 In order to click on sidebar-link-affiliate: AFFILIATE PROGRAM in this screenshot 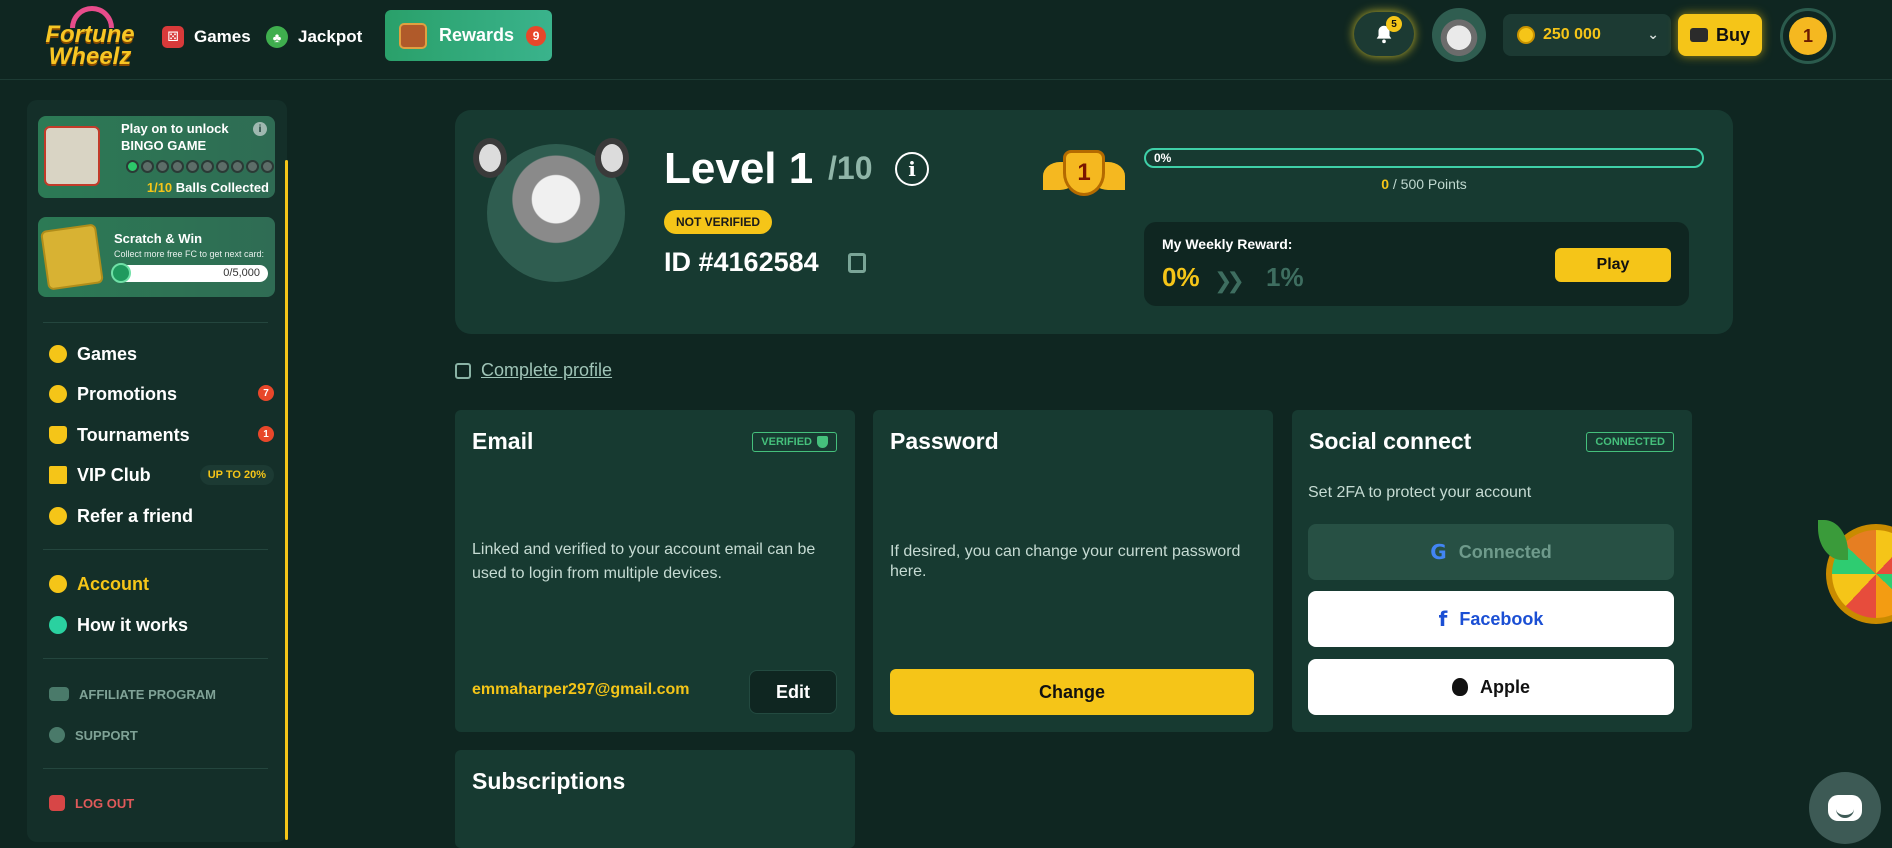, I will do `click(161, 694)`.